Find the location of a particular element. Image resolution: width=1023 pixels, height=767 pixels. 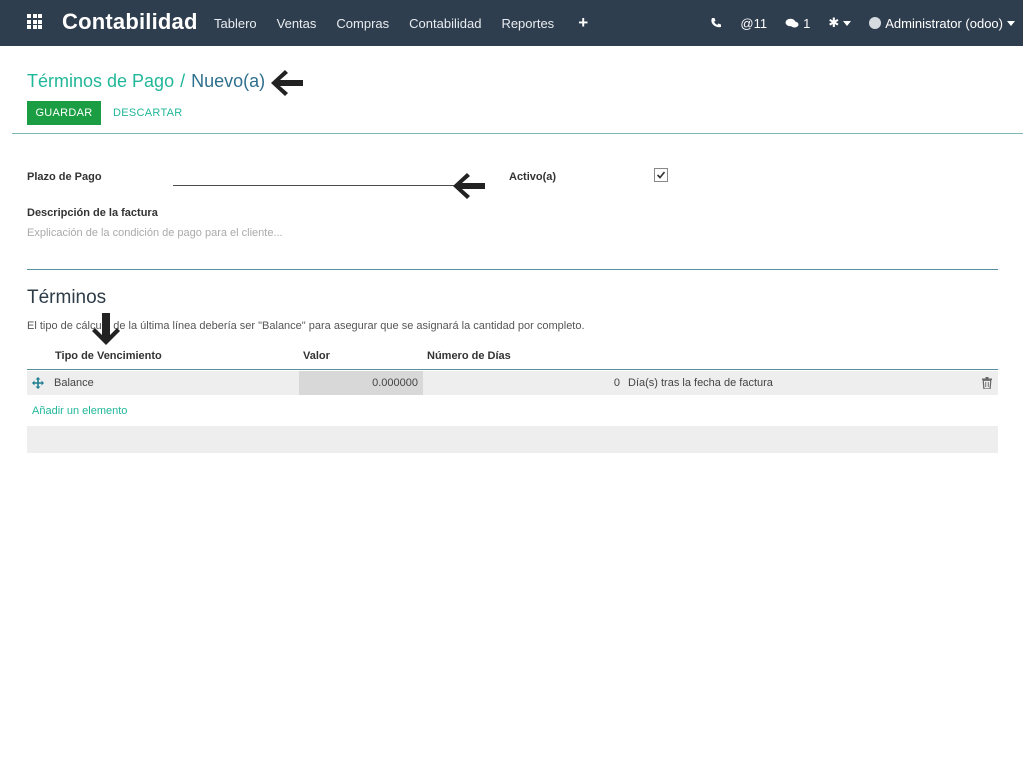

menu-item-tablero: Tablero is located at coordinates (235, 23).